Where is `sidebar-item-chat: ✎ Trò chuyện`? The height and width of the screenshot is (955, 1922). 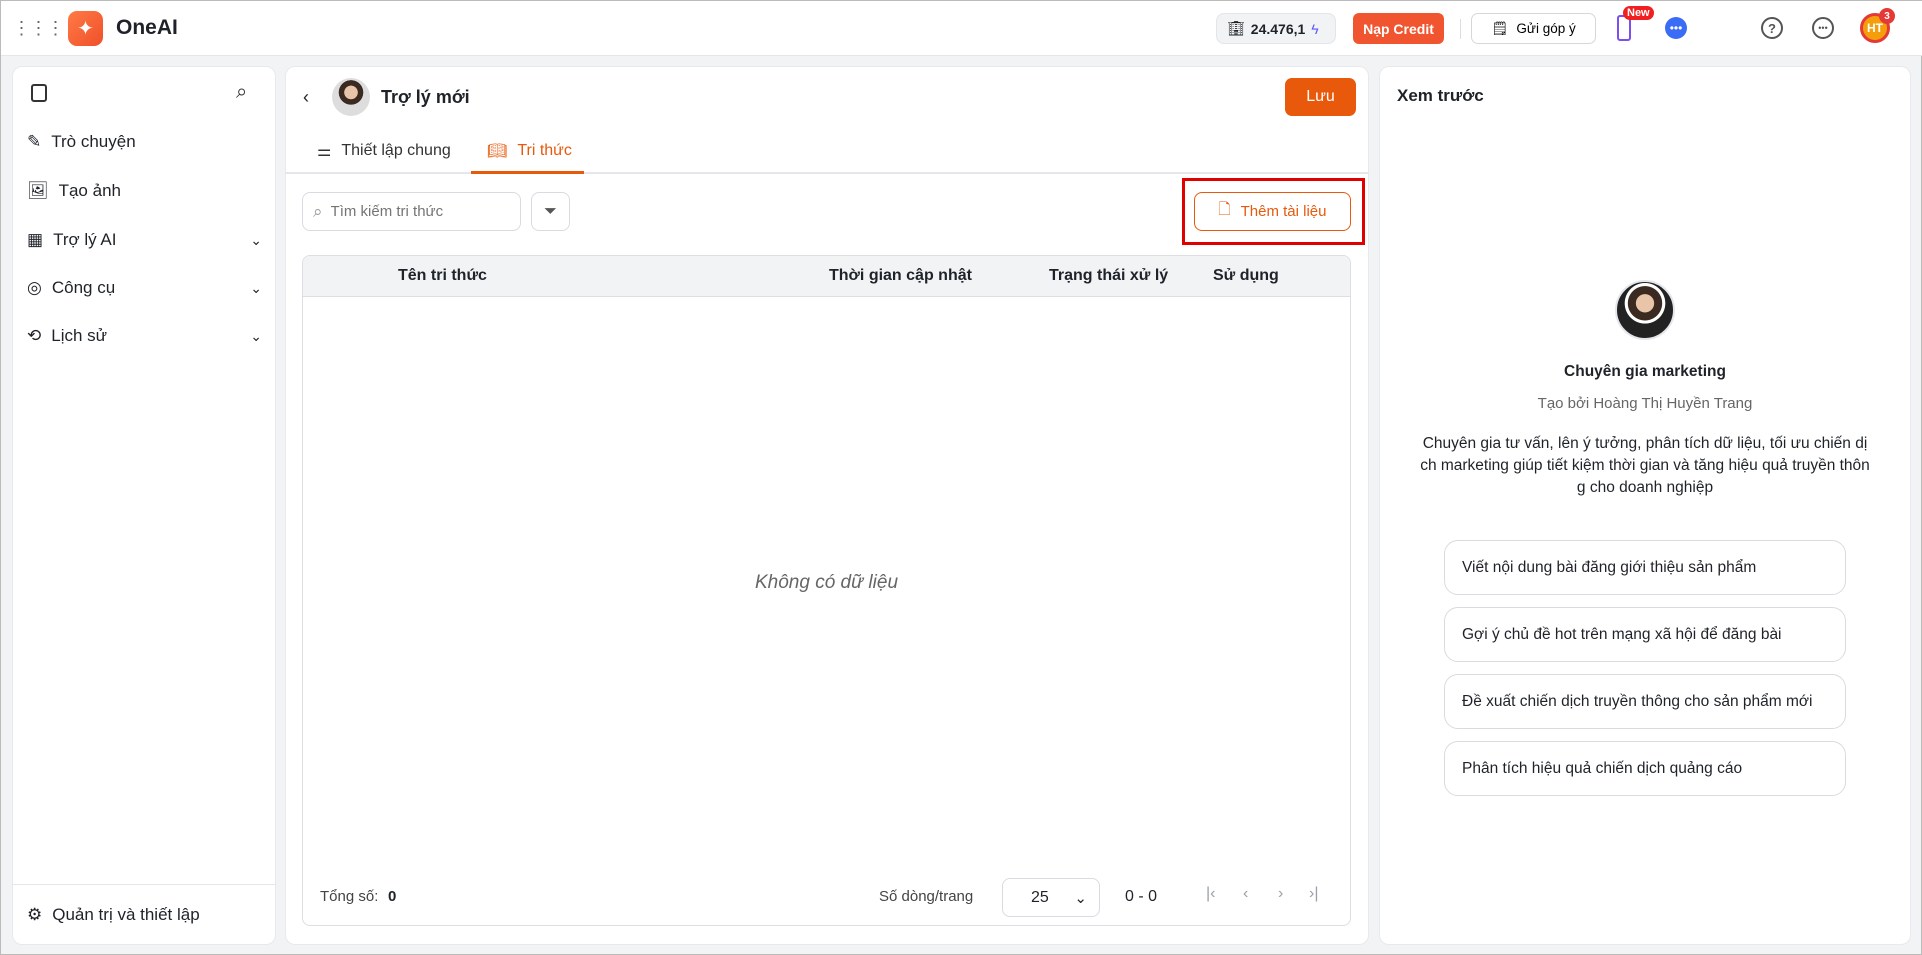 sidebar-item-chat: ✎ Trò chuyện is located at coordinates (144, 142).